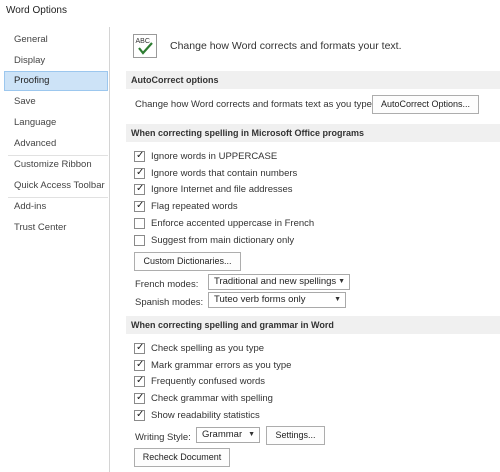 This screenshot has height=472, width=500. What do you see at coordinates (56, 81) in the screenshot?
I see `nav-item-proofing: Proofing` at bounding box center [56, 81].